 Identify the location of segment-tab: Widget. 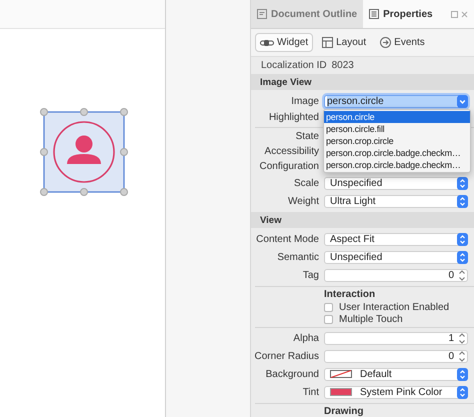
(284, 42).